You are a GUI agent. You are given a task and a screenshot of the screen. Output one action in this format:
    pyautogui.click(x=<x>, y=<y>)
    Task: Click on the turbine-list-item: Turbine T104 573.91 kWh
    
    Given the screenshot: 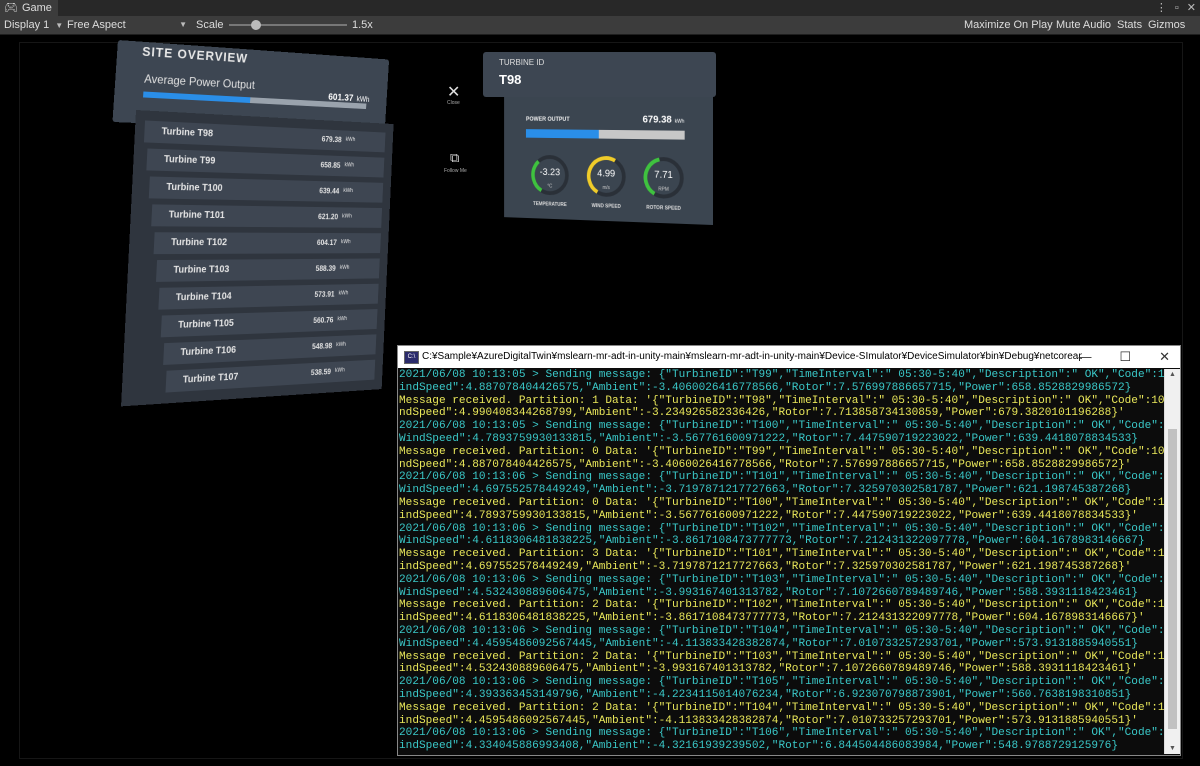 What is the action you would take?
    pyautogui.click(x=268, y=296)
    